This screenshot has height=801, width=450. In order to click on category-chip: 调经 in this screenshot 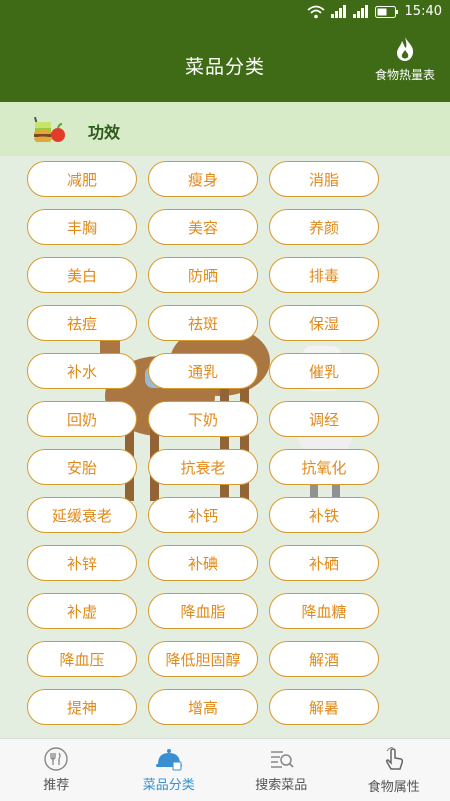, I will do `click(324, 419)`.